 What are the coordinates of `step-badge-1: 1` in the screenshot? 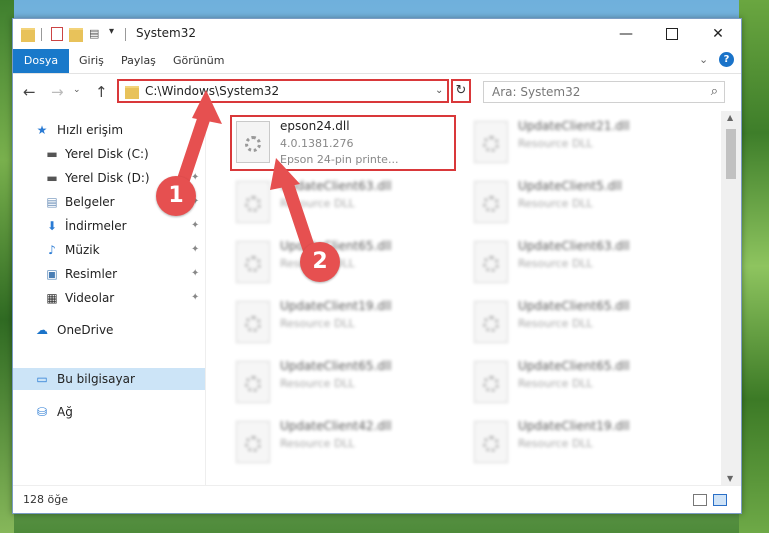 It's located at (176, 196).